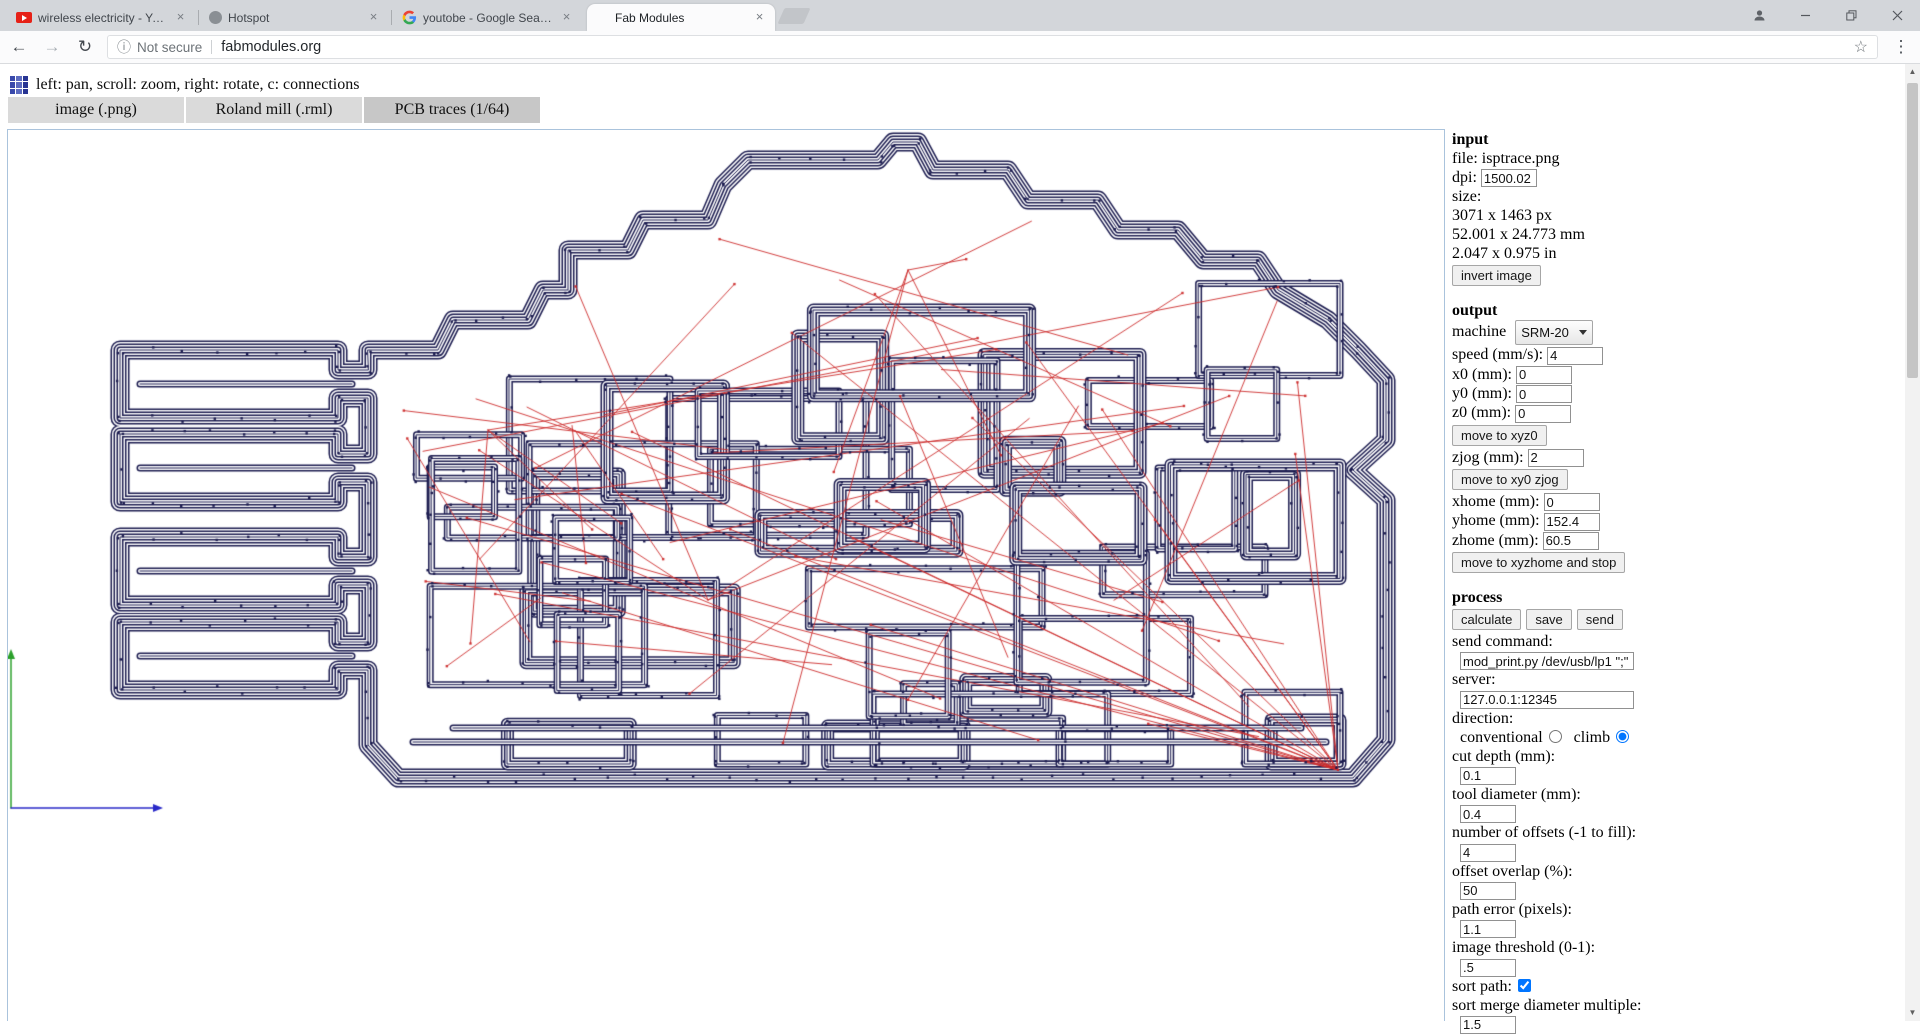 Image resolution: width=1920 pixels, height=1034 pixels. What do you see at coordinates (1592, 737) in the screenshot?
I see `climb-label: climb` at bounding box center [1592, 737].